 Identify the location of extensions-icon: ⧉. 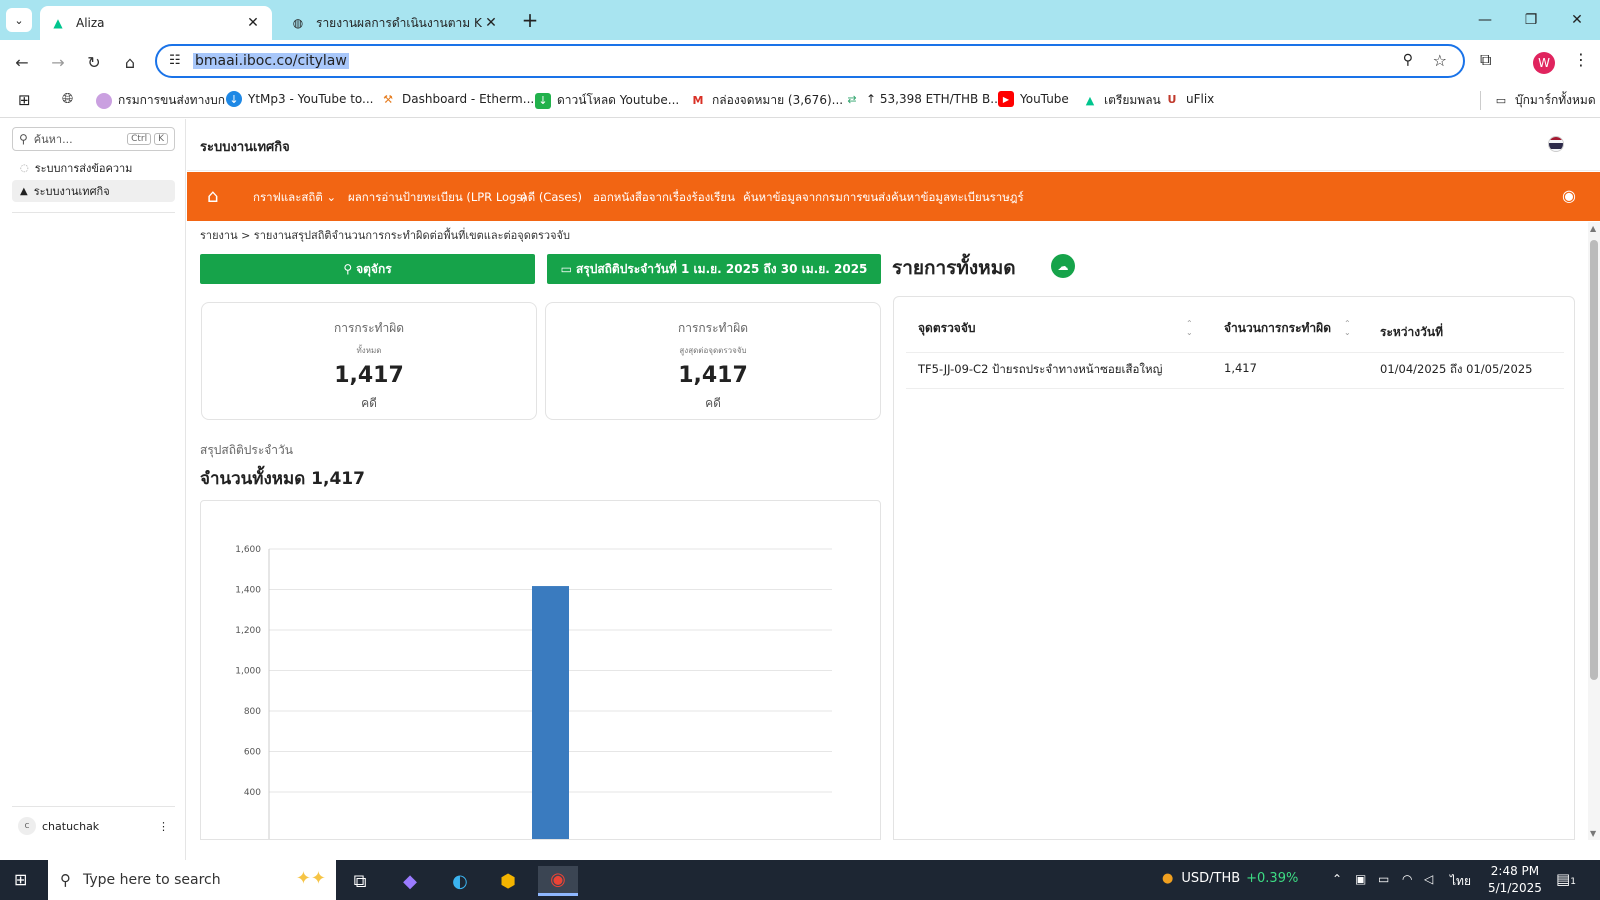
(1485, 60).